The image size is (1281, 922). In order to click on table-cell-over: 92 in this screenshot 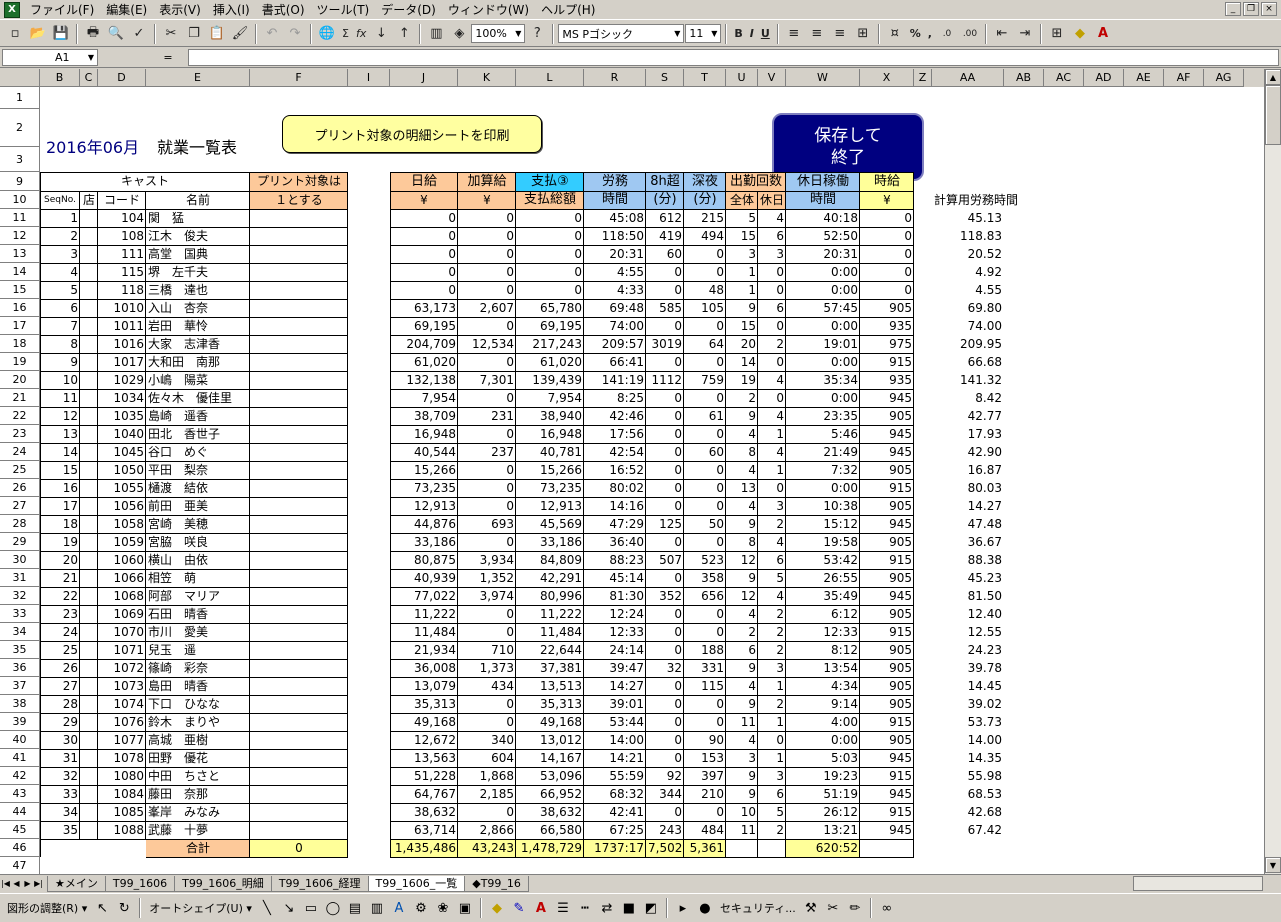, I will do `click(665, 776)`.